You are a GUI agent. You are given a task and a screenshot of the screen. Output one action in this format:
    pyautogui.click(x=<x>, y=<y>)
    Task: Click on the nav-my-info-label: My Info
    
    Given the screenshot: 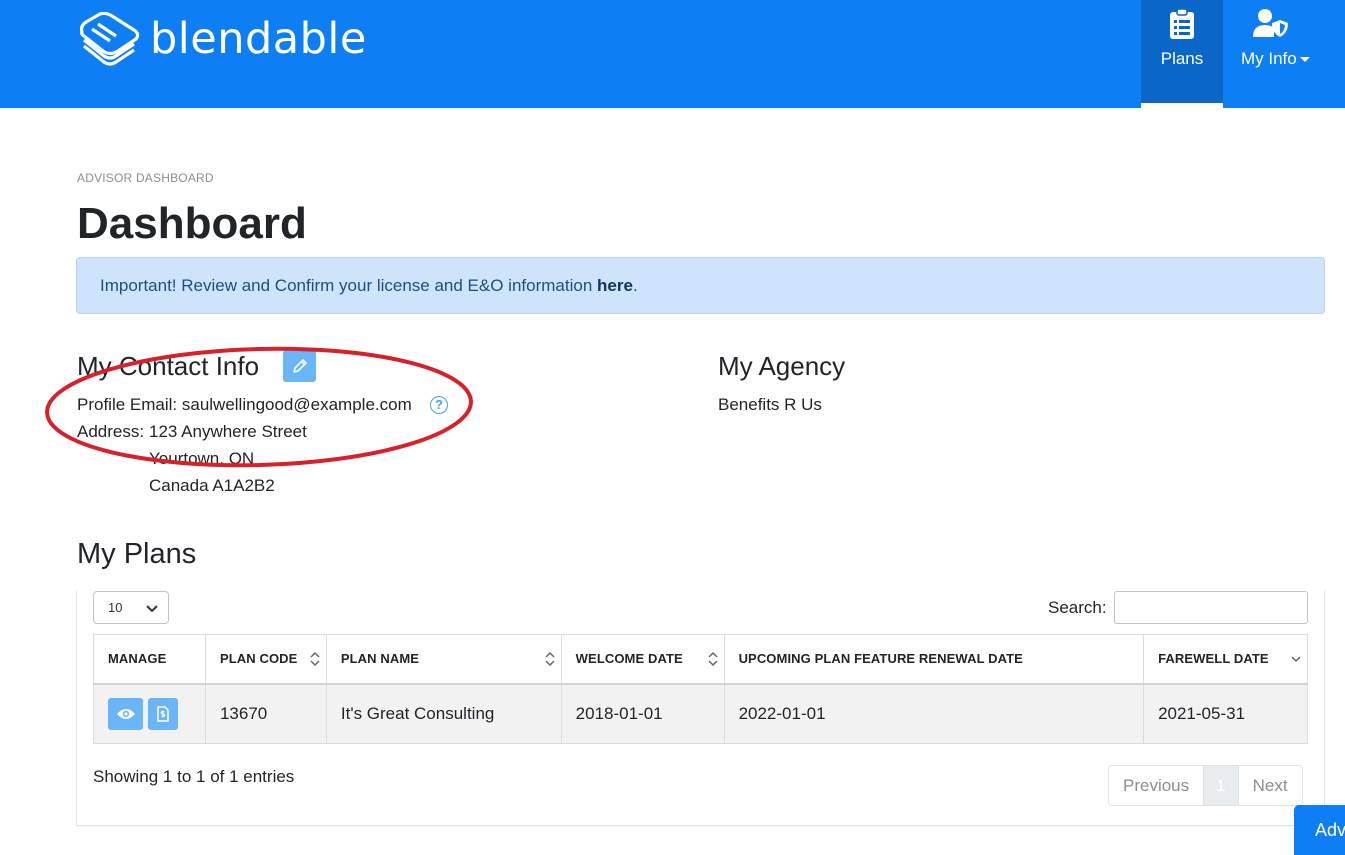 What is the action you would take?
    pyautogui.click(x=1275, y=59)
    